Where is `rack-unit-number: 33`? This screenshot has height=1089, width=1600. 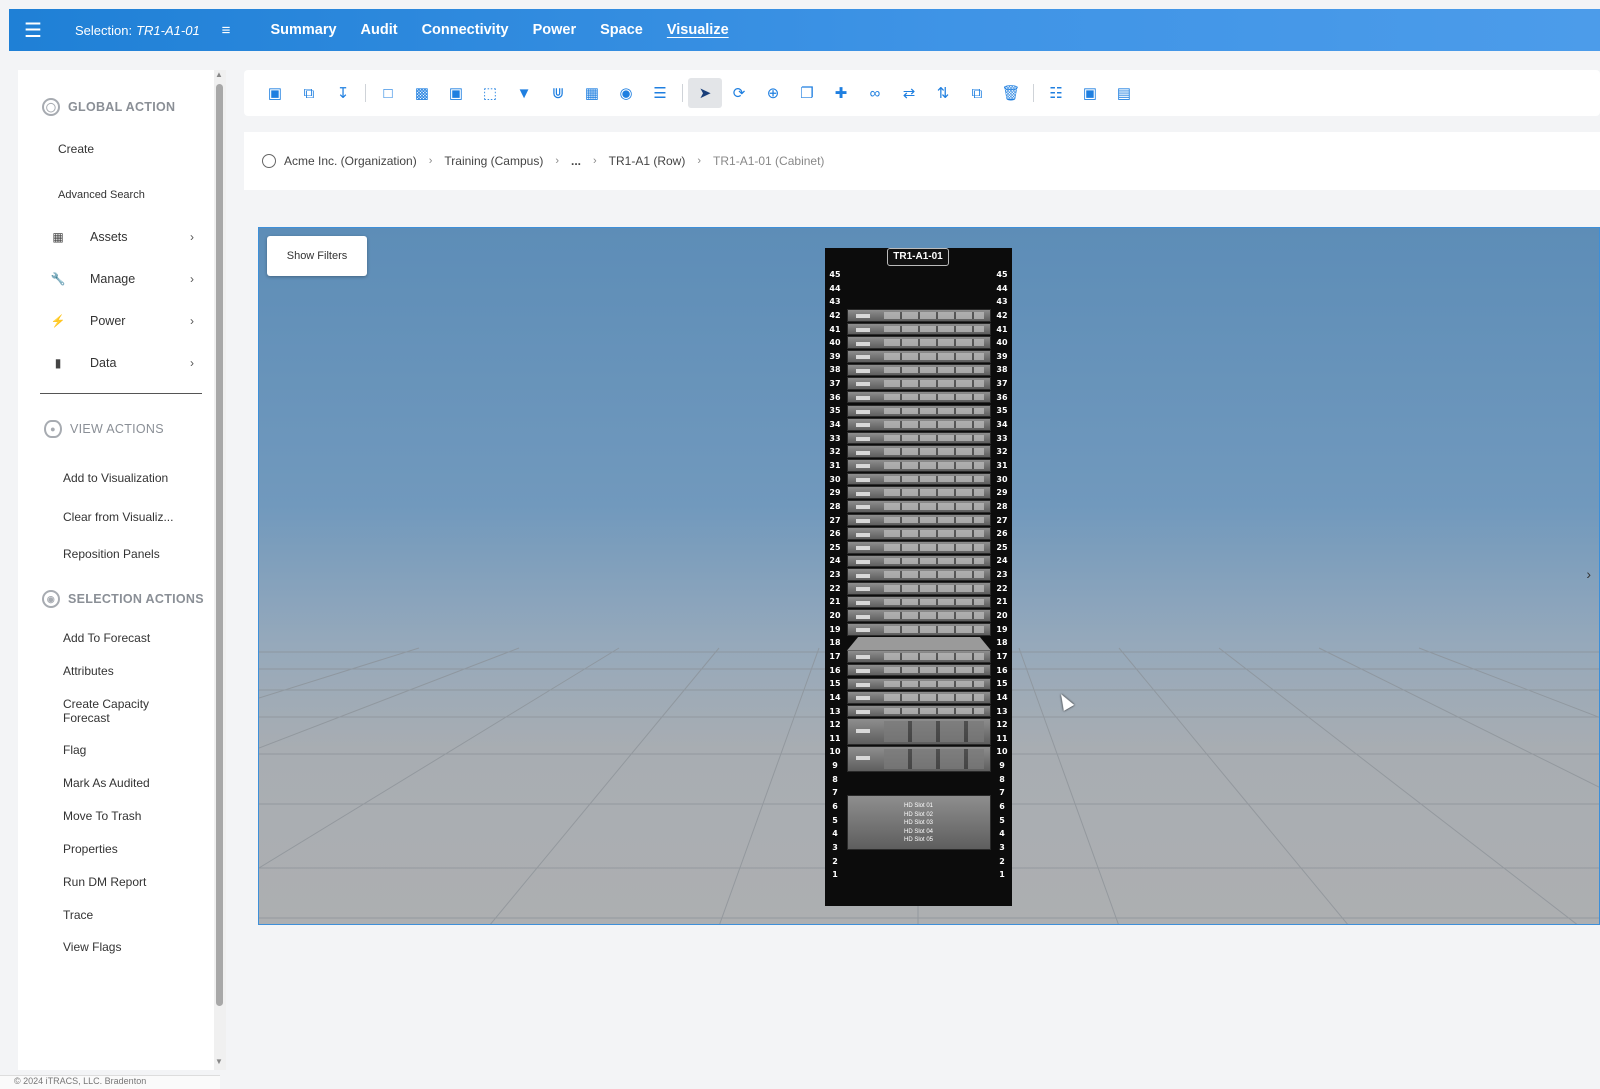
rack-unit-number: 33 is located at coordinates (1002, 438).